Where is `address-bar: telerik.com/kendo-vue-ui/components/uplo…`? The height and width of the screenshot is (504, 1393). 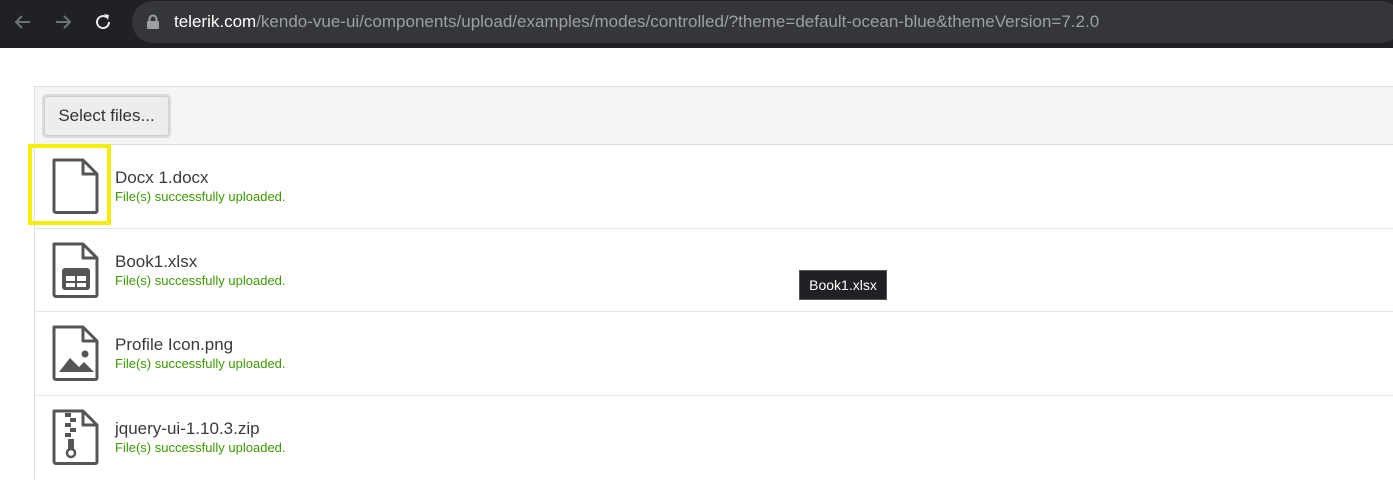
address-bar: telerik.com/kendo-vue-ui/components/uplo… is located at coordinates (762, 22).